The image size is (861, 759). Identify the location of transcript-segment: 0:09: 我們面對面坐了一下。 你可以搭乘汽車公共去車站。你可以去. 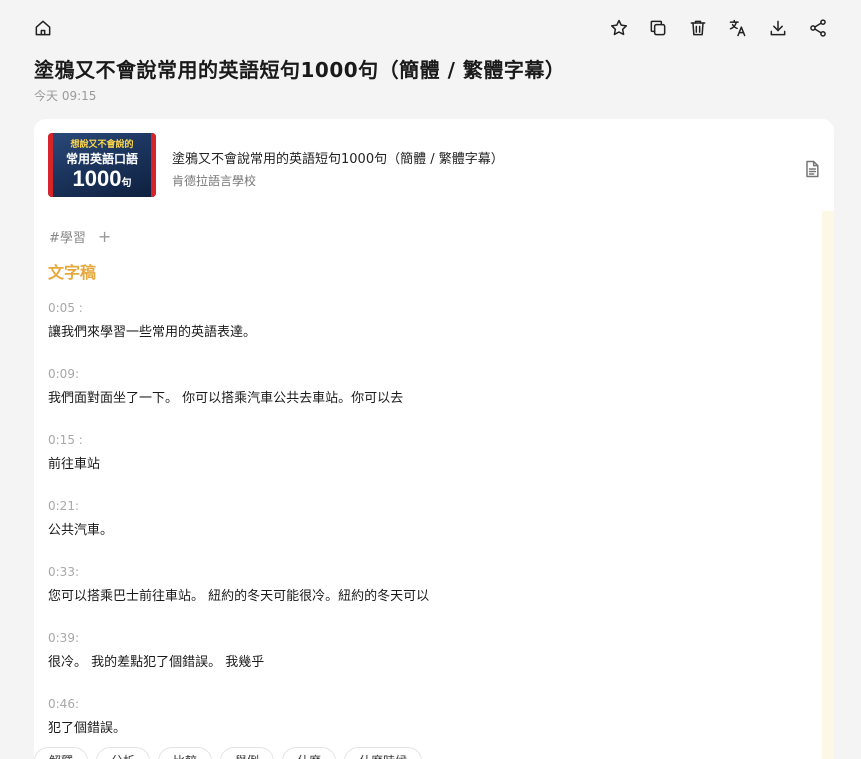
(225, 386).